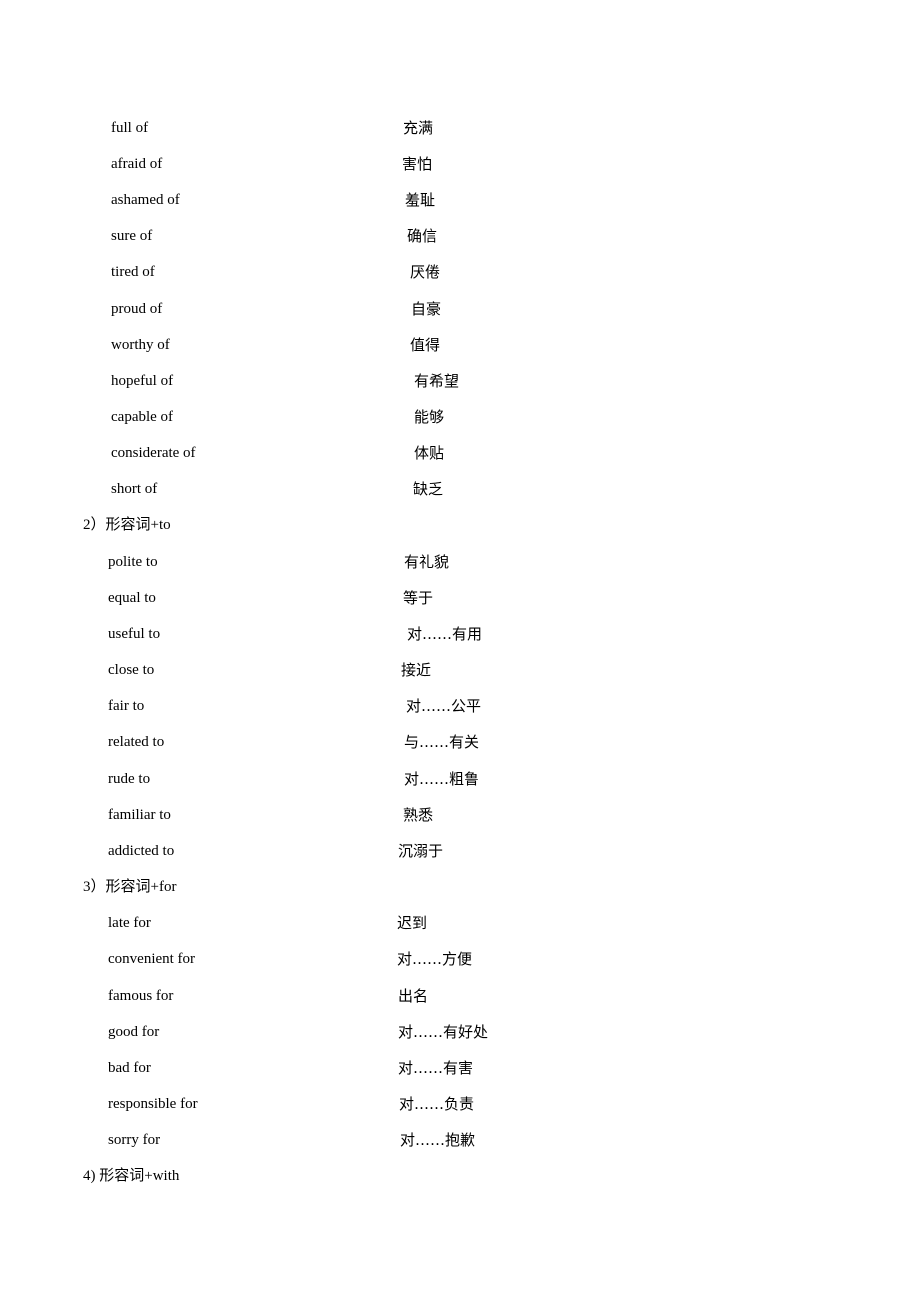 This screenshot has width=920, height=1302. I want to click on phrase: equal to, so click(132, 598).